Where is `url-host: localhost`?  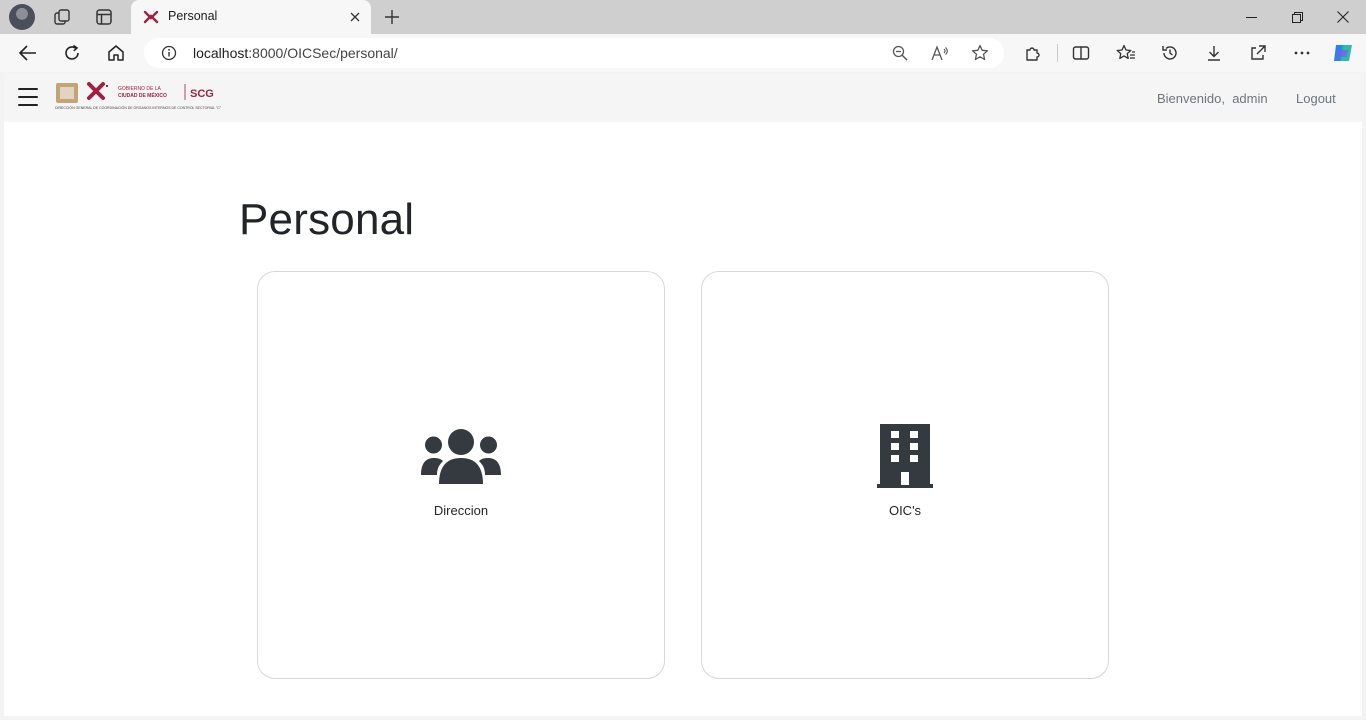
url-host: localhost is located at coordinates (221, 53).